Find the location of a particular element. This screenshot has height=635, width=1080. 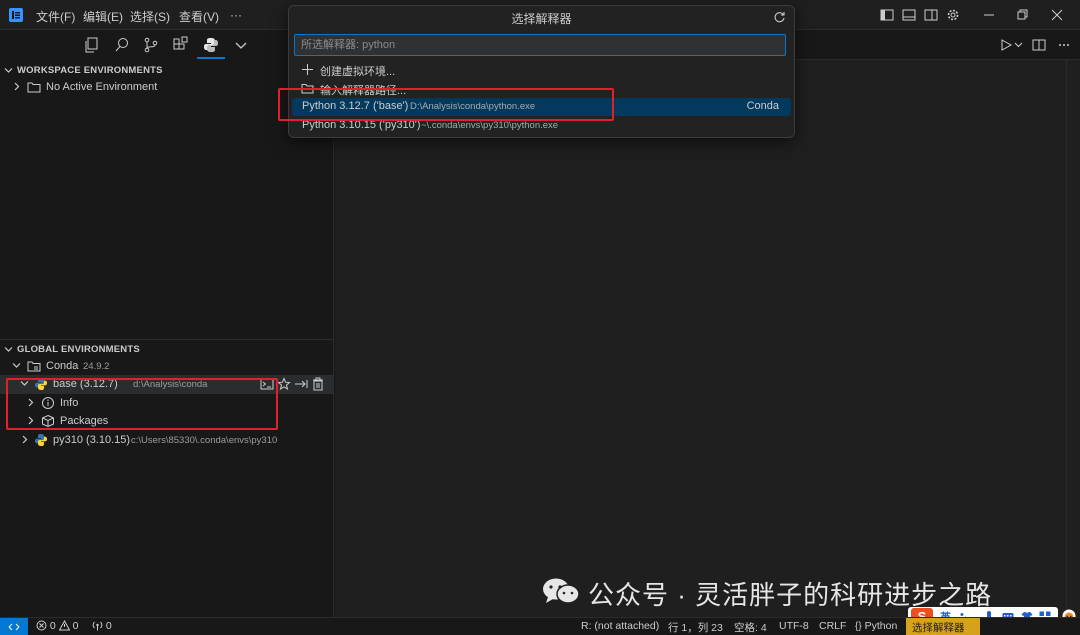

base-environment-row: base (3.12.7) d:\Analysis\conda is located at coordinates (167, 384).